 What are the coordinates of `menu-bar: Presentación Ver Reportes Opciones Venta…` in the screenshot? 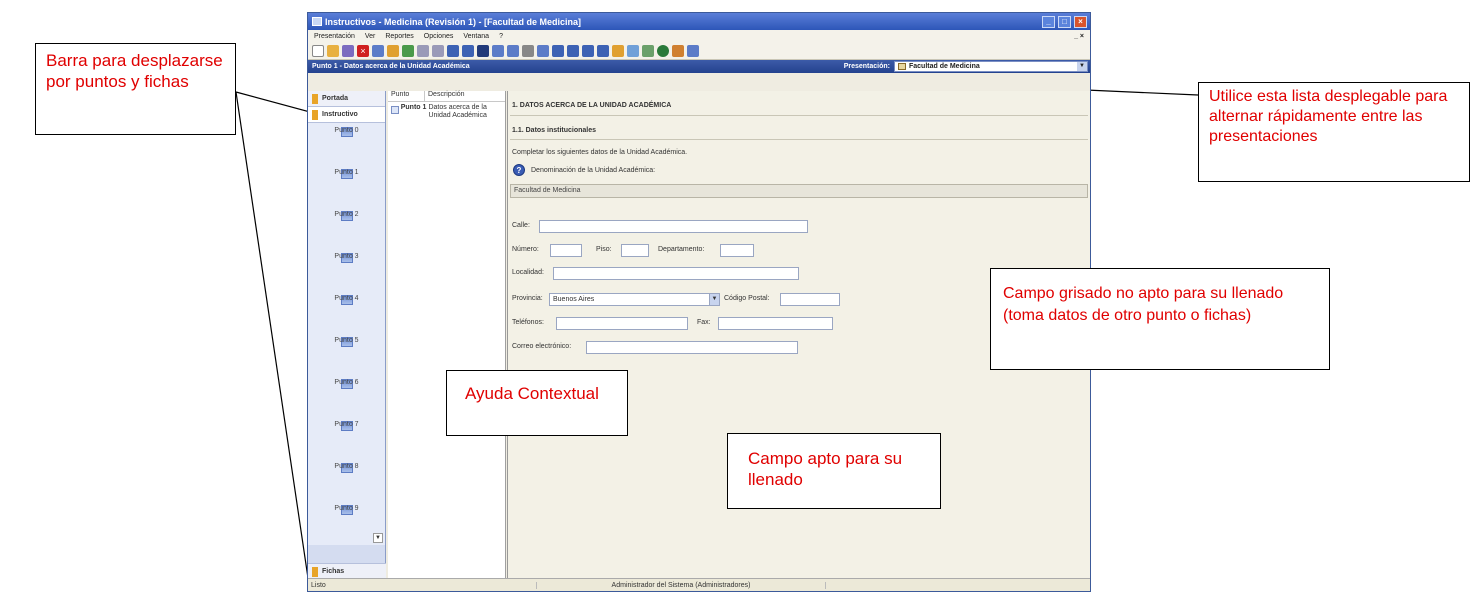 It's located at (699, 36).